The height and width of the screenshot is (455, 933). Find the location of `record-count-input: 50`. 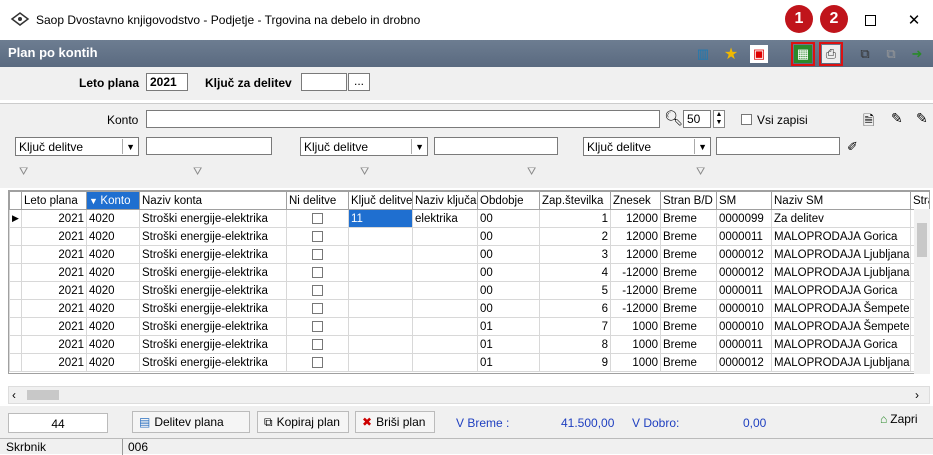

record-count-input: 50 is located at coordinates (697, 119).